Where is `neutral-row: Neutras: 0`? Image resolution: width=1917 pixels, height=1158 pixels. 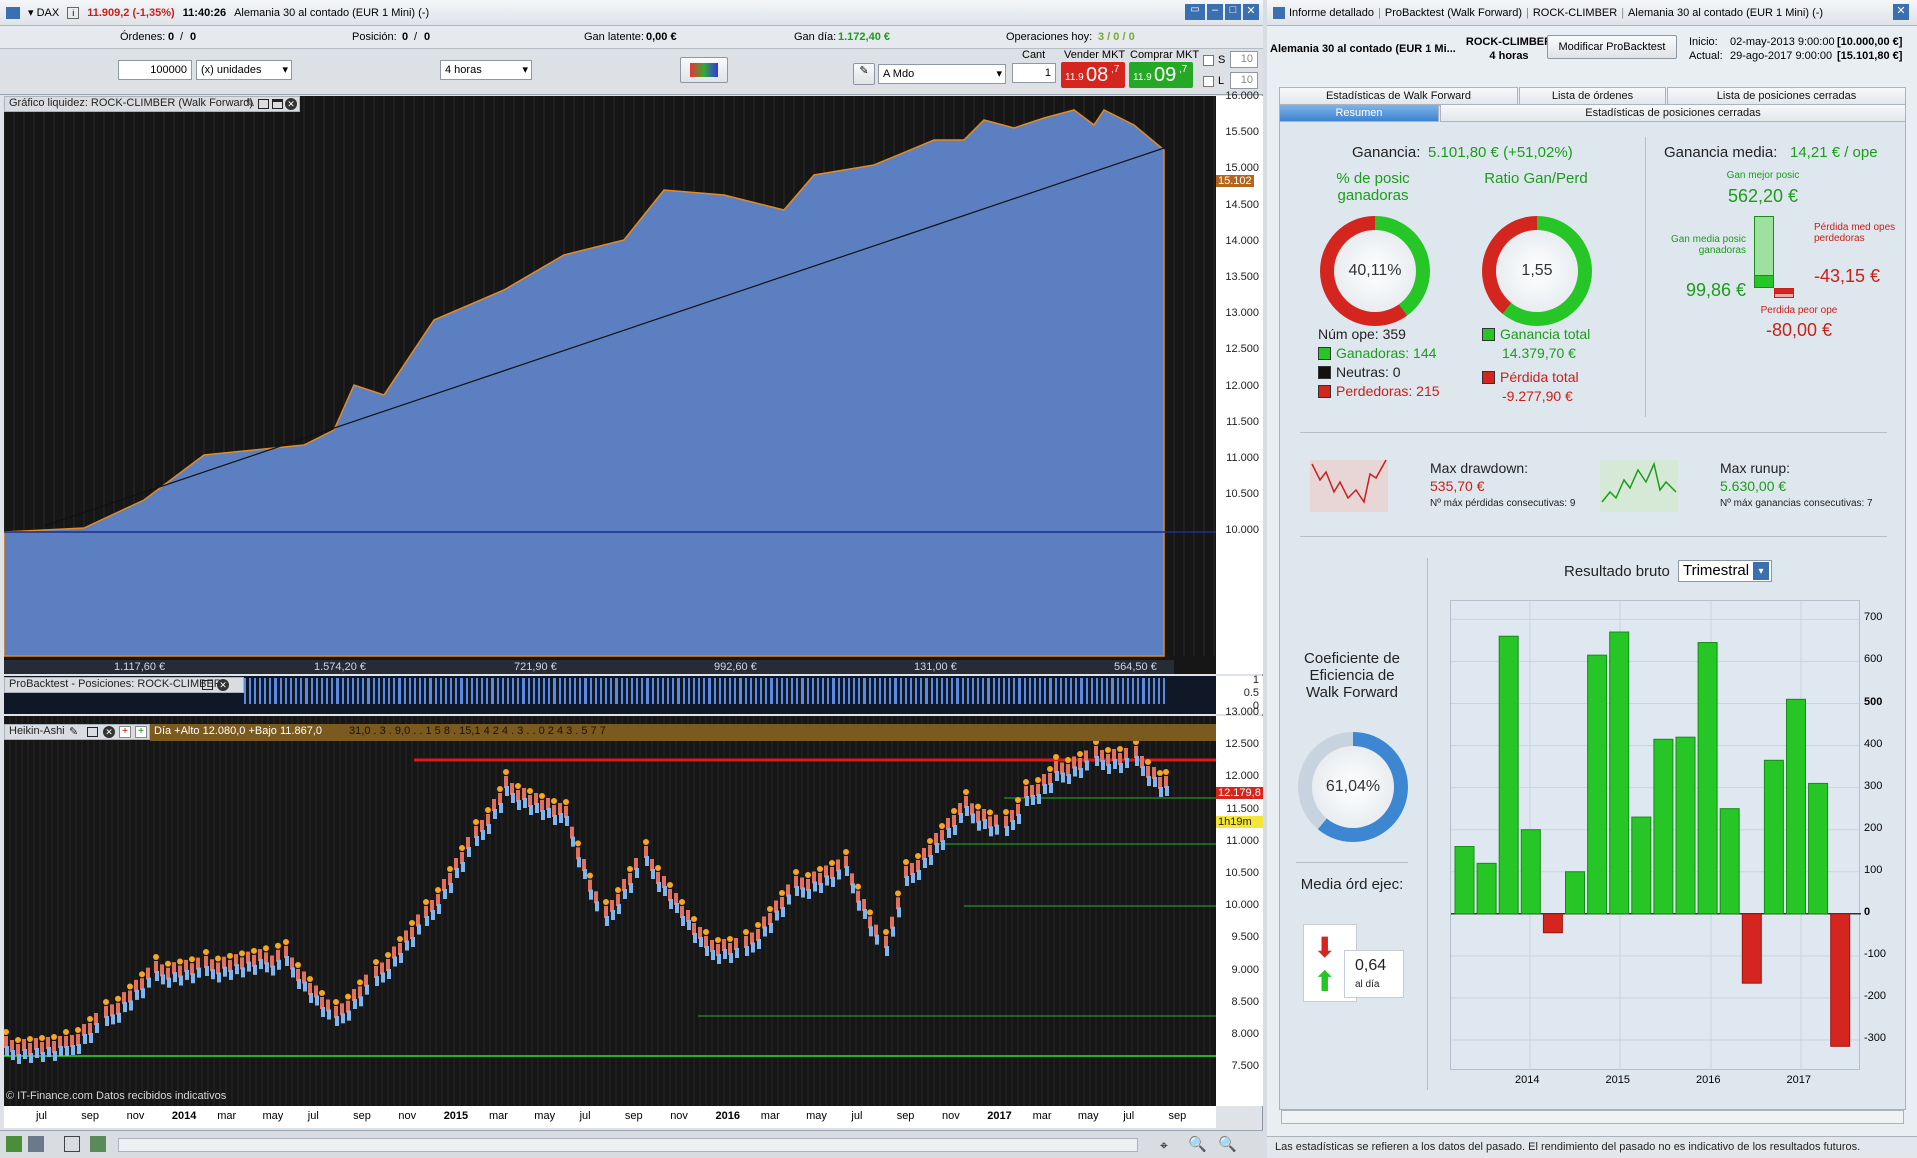
neutral-row: Neutras: 0 is located at coordinates (1359, 372).